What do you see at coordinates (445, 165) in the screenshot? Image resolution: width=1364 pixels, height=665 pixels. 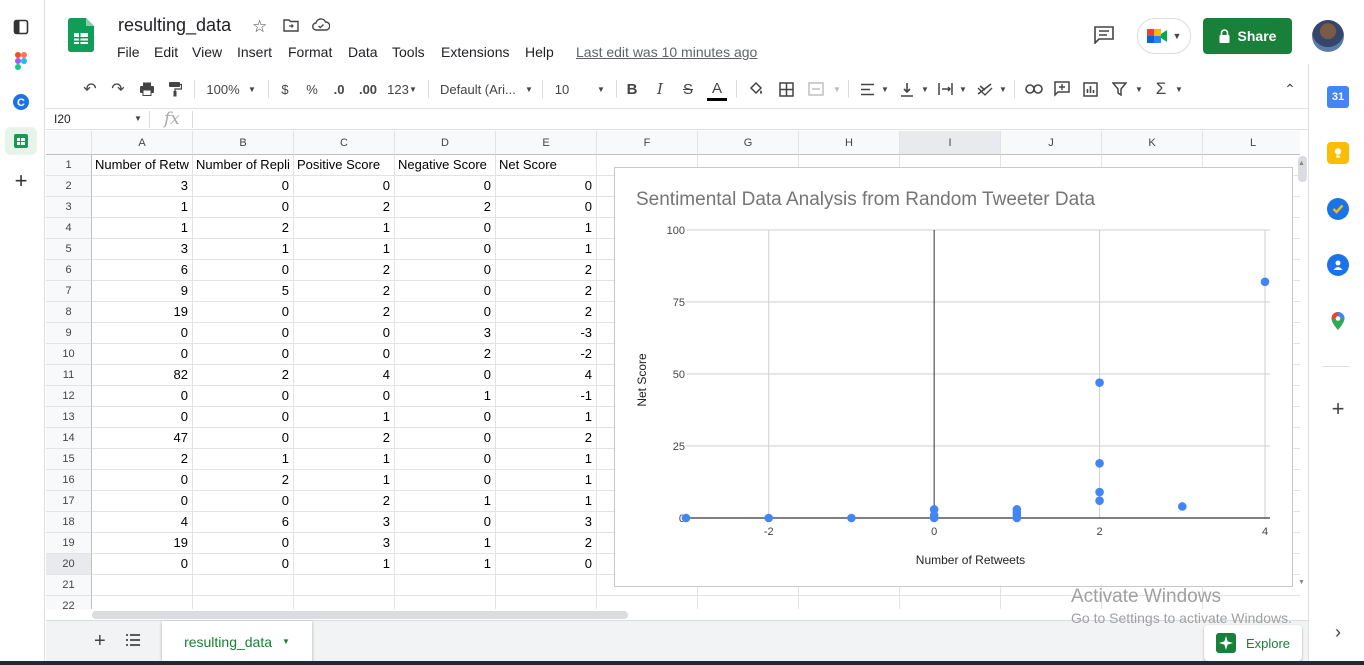 I see `header-cell: Negative Score` at bounding box center [445, 165].